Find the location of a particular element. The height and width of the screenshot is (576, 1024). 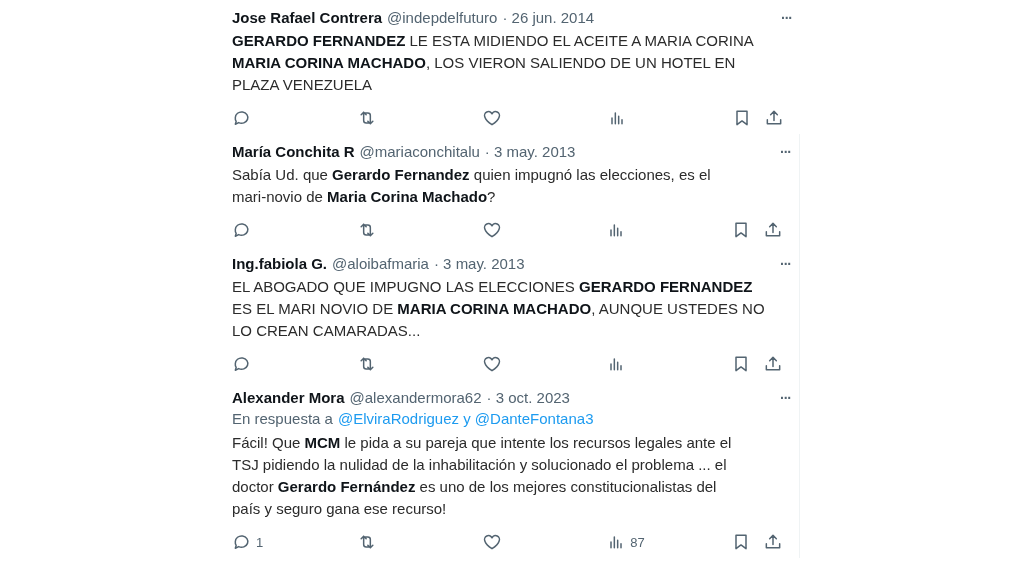

reply-count: 1 is located at coordinates (260, 542).